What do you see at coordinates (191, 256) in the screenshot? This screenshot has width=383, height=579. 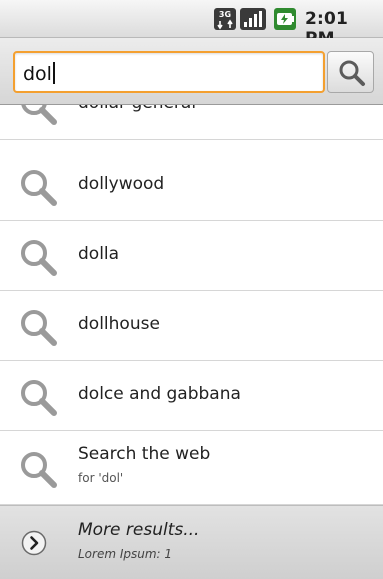 I see `suggestion-item: dolla` at bounding box center [191, 256].